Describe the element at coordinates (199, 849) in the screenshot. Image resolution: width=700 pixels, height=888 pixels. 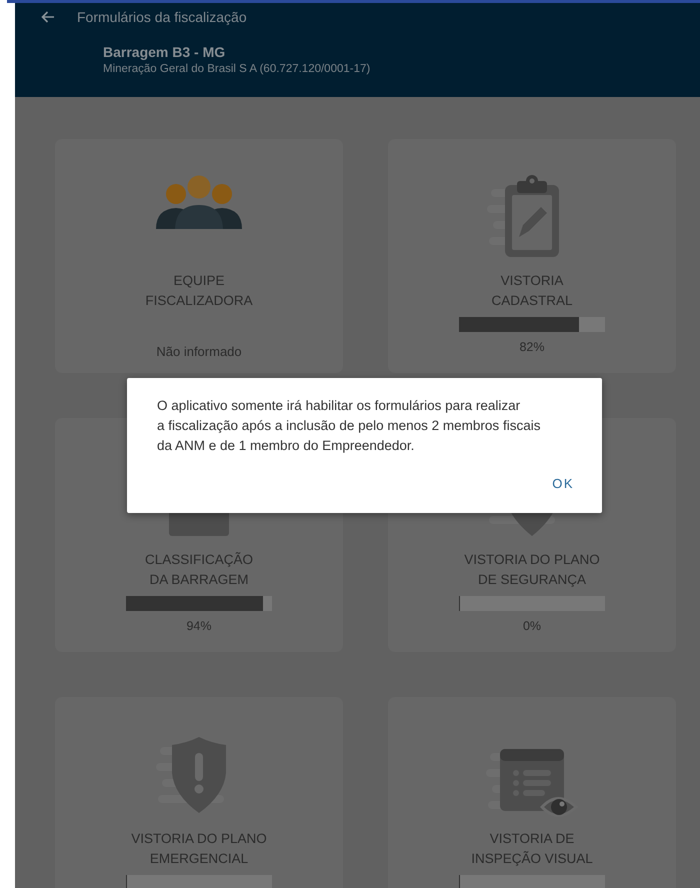
I see `card-title: VISTORIA DO PLANO EMERGENCIAL` at that location.